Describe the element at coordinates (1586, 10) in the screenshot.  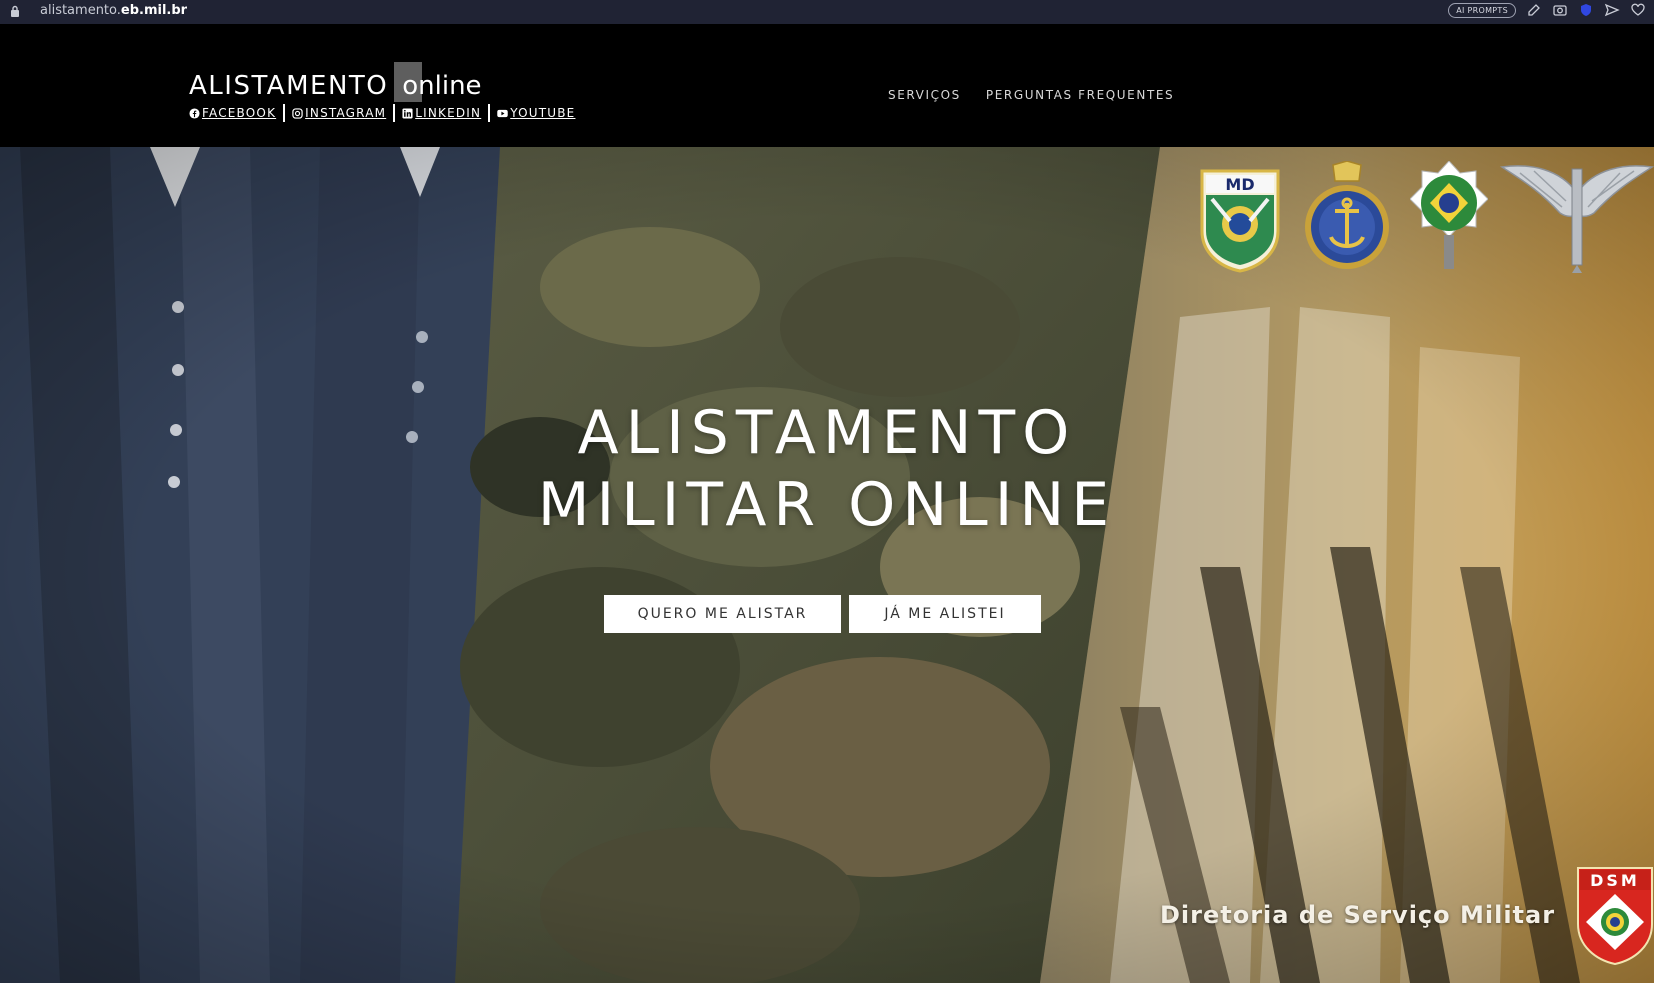
I see `shield-icon` at that location.